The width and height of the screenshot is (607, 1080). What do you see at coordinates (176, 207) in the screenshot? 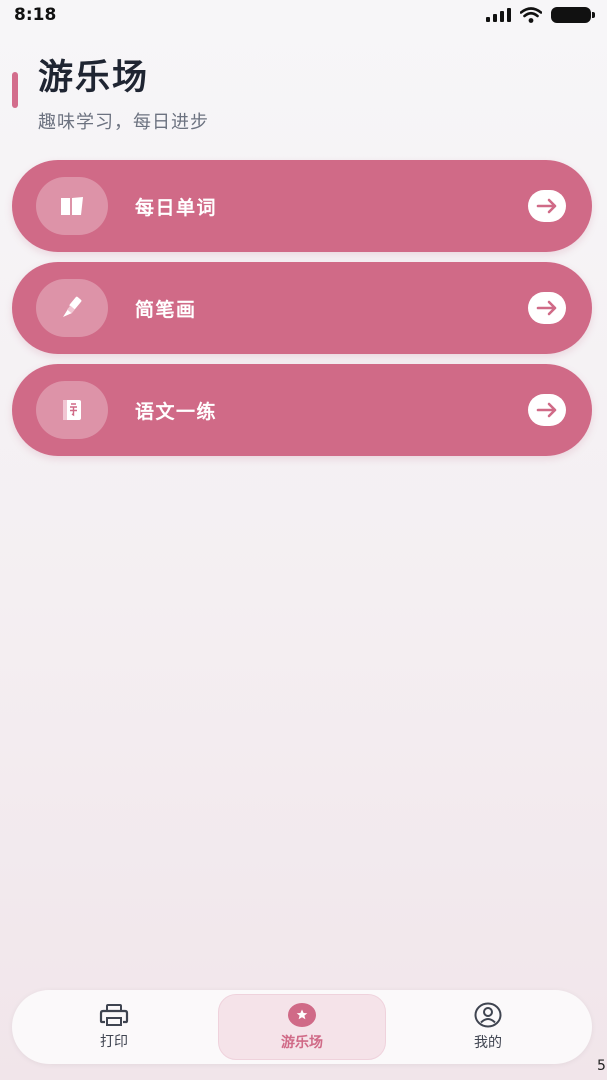
I see `card-label: 每日单词` at bounding box center [176, 207].